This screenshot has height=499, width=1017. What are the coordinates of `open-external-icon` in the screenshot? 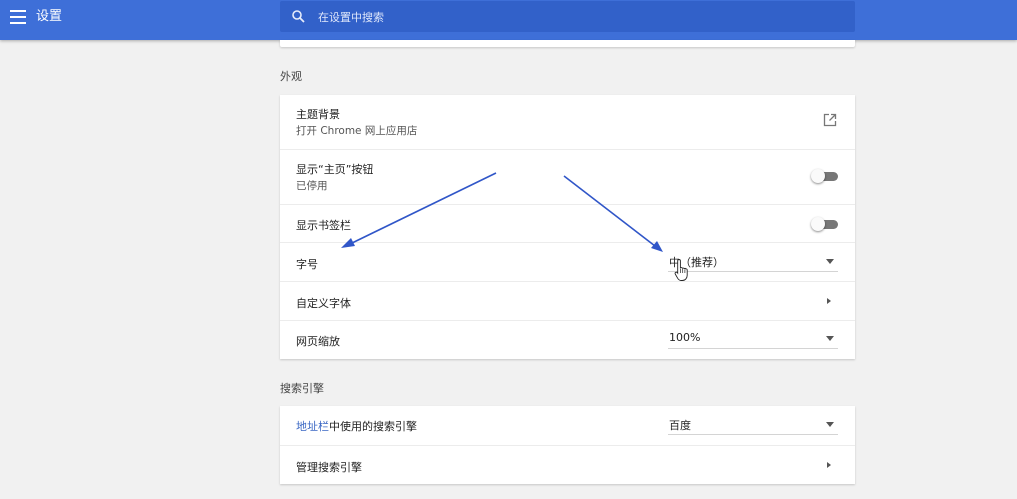 It's located at (830, 120).